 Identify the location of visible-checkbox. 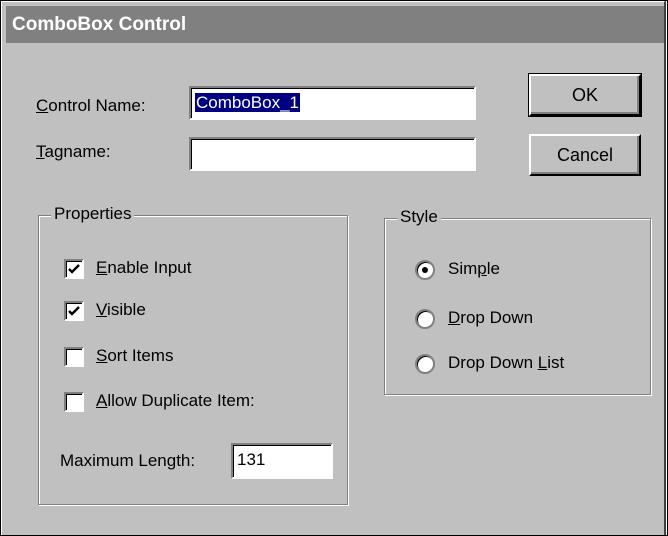
(74, 311).